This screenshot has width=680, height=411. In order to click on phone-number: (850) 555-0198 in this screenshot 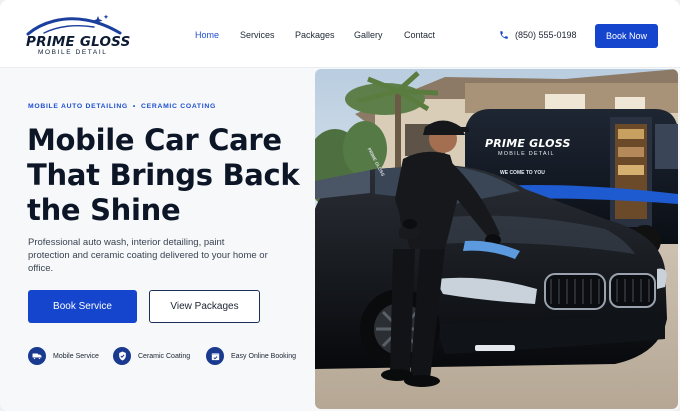, I will do `click(546, 35)`.